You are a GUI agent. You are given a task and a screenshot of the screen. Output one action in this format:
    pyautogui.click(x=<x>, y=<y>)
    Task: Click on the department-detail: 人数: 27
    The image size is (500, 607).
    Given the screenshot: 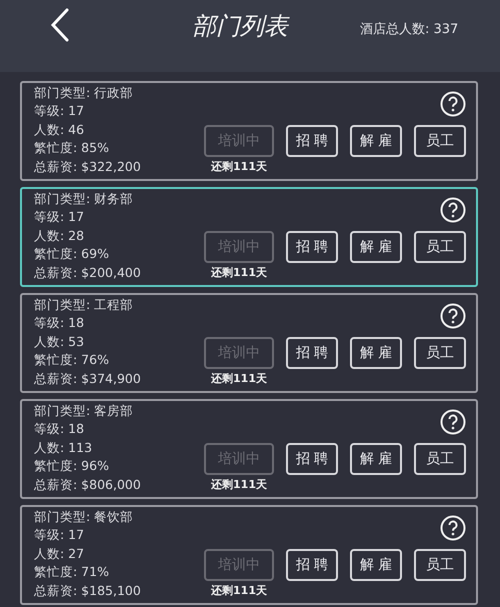 What is the action you would take?
    pyautogui.click(x=60, y=553)
    